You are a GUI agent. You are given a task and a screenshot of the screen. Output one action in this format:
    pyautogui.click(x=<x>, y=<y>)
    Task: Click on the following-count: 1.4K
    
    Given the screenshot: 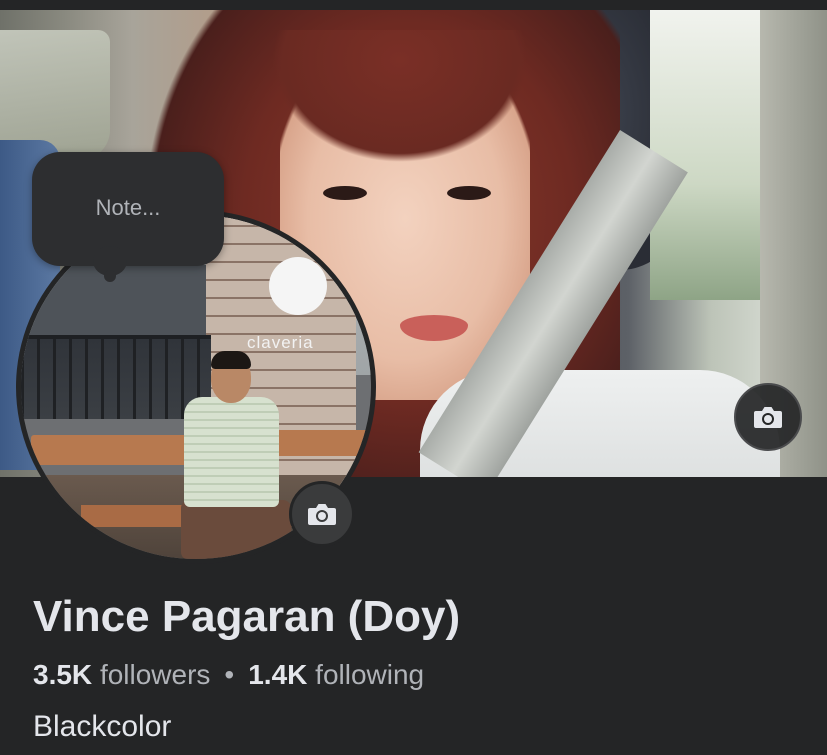 What is the action you would take?
    pyautogui.click(x=278, y=674)
    